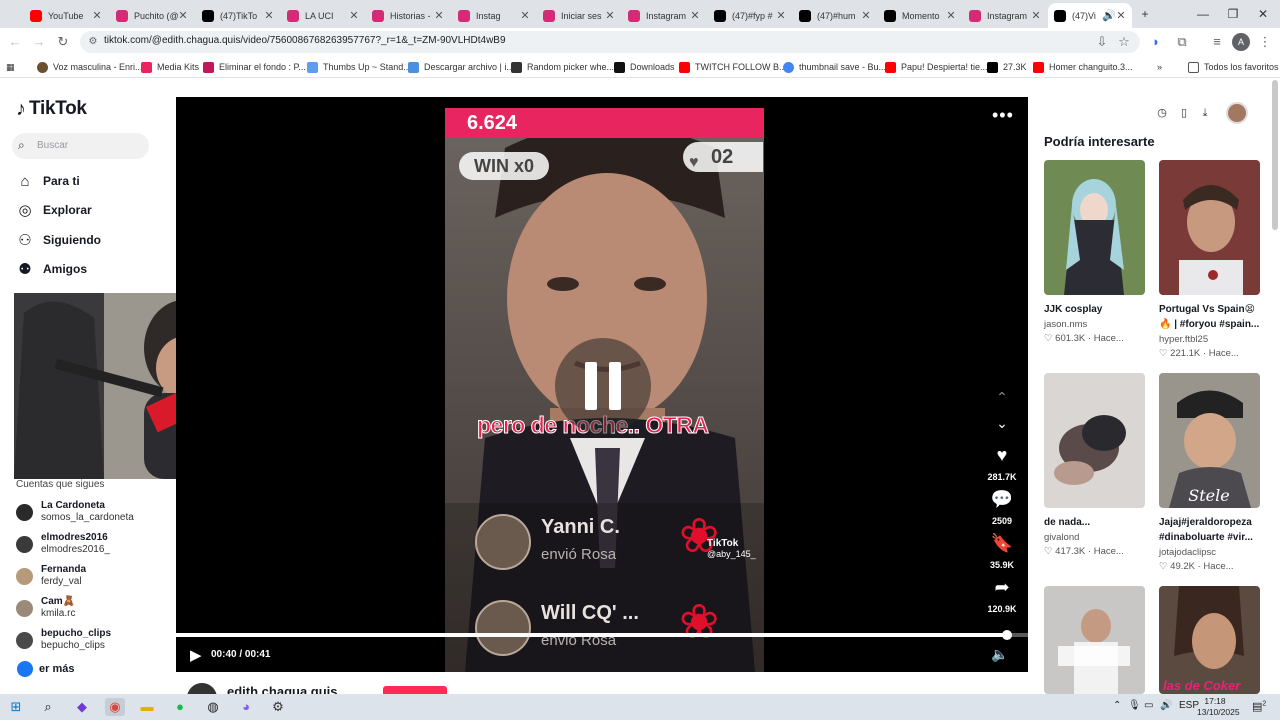  What do you see at coordinates (1233, 67) in the screenshot?
I see `all-bookmarks: Todos los favoritos` at bounding box center [1233, 67].